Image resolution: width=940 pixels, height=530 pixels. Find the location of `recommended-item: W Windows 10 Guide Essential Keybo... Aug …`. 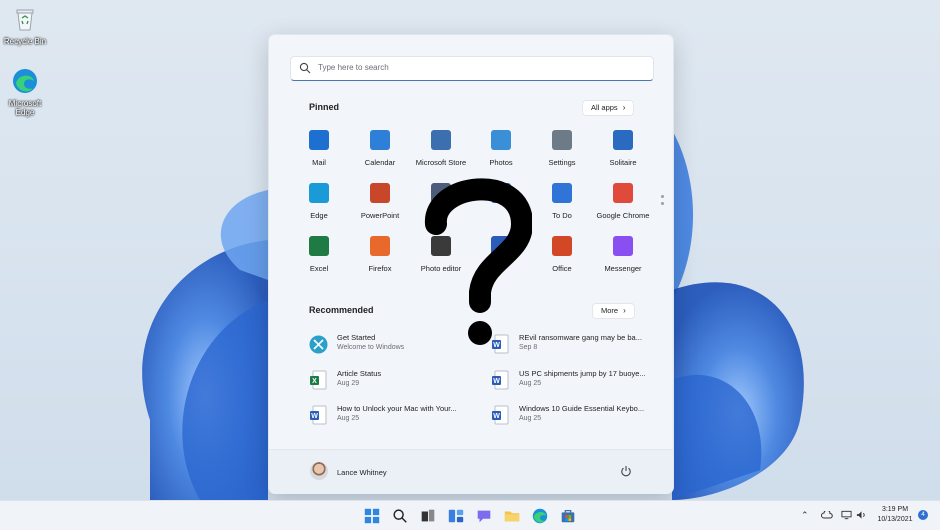

recommended-item: W Windows 10 Guide Essential Keybo... Aug … is located at coordinates (578, 416).